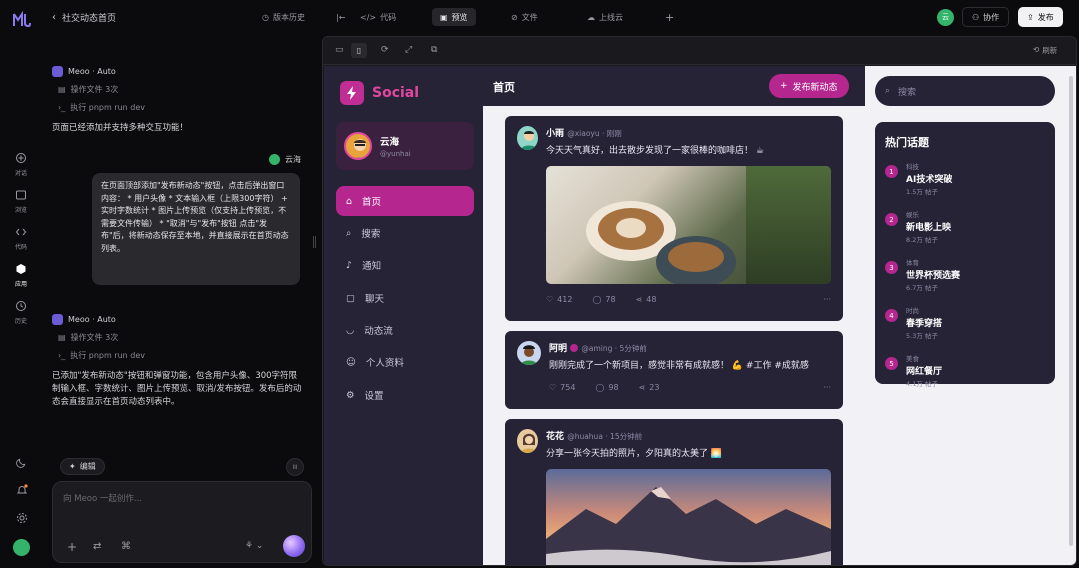 This screenshot has width=1079, height=568. Describe the element at coordinates (384, 363) in the screenshot. I see `nav-label: 个人资料` at that location.